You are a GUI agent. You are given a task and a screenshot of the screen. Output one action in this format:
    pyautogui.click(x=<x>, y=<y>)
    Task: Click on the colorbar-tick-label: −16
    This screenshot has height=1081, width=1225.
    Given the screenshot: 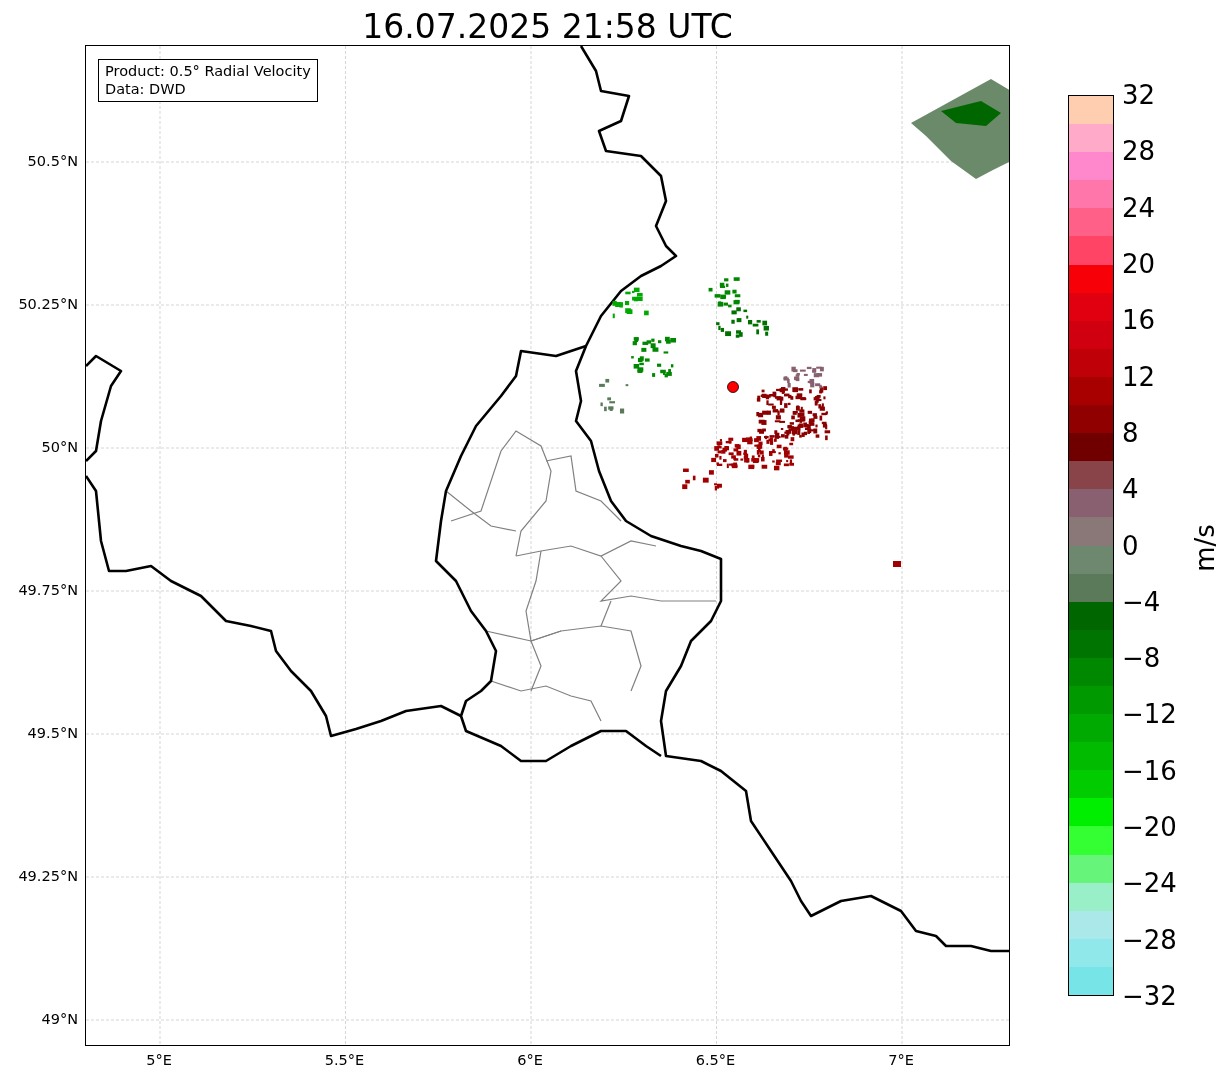 What is the action you would take?
    pyautogui.click(x=1149, y=770)
    